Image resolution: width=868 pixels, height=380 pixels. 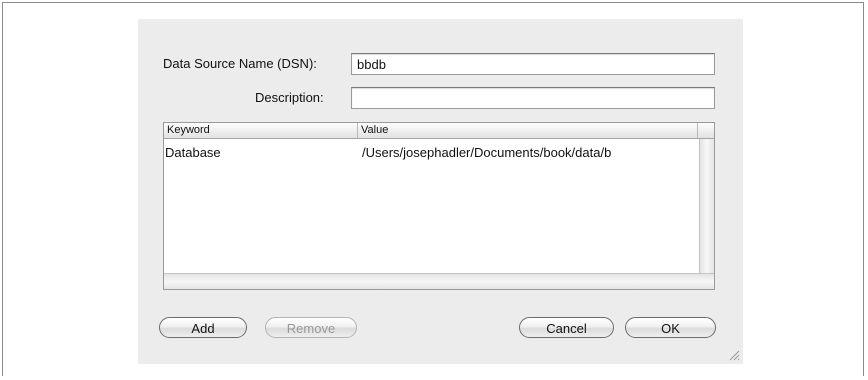 What do you see at coordinates (706, 206) in the screenshot?
I see `vertical-scrollbar` at bounding box center [706, 206].